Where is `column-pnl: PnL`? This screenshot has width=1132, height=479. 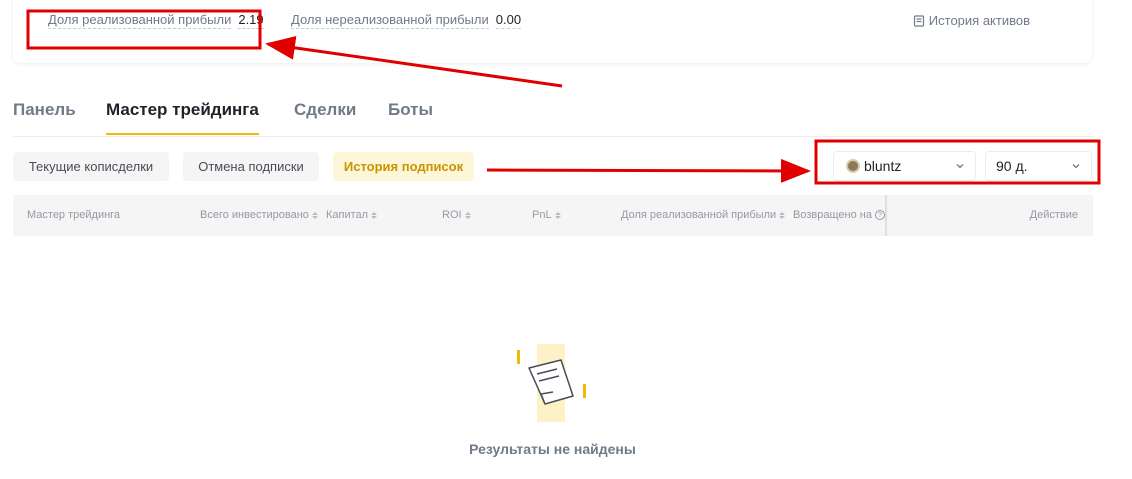
column-pnl: PnL is located at coordinates (546, 215).